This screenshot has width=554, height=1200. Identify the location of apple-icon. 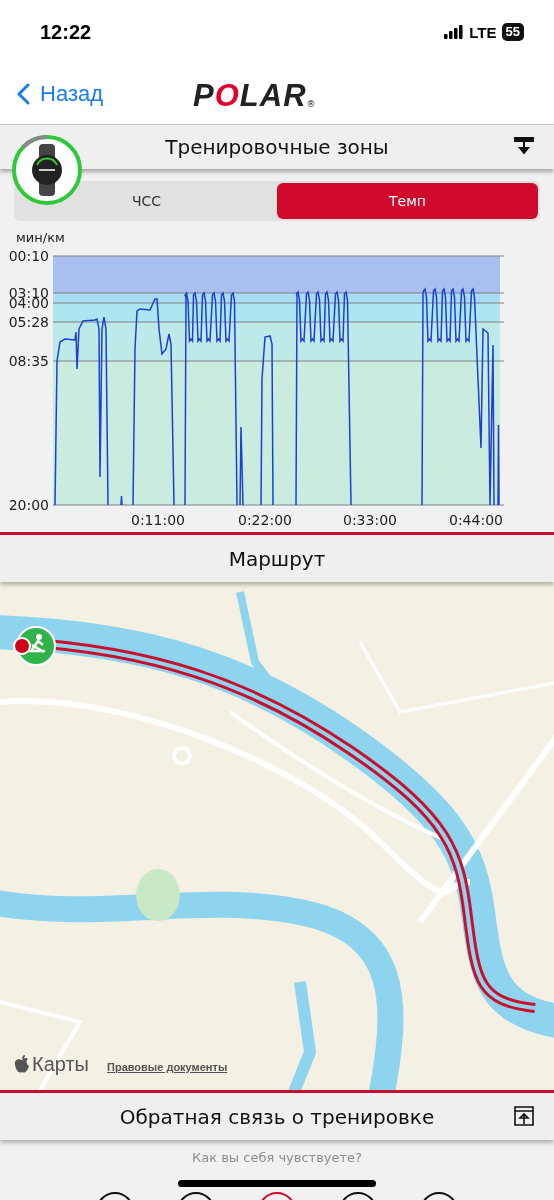
(22, 1064).